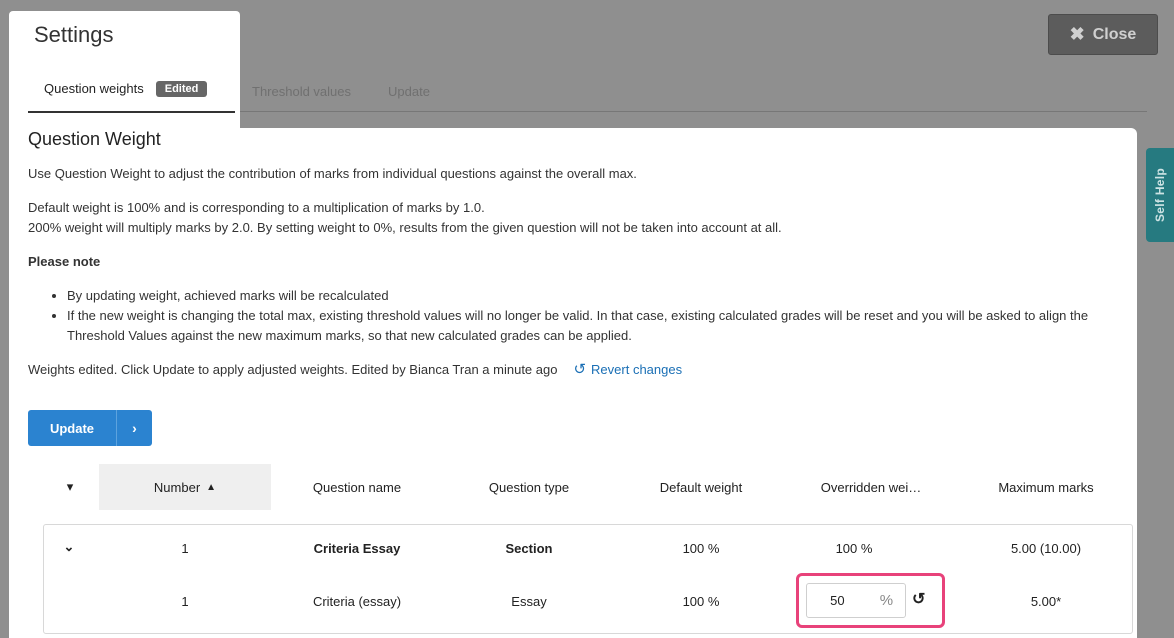  What do you see at coordinates (301, 91) in the screenshot?
I see `tab-threshold-values: Threshold values` at bounding box center [301, 91].